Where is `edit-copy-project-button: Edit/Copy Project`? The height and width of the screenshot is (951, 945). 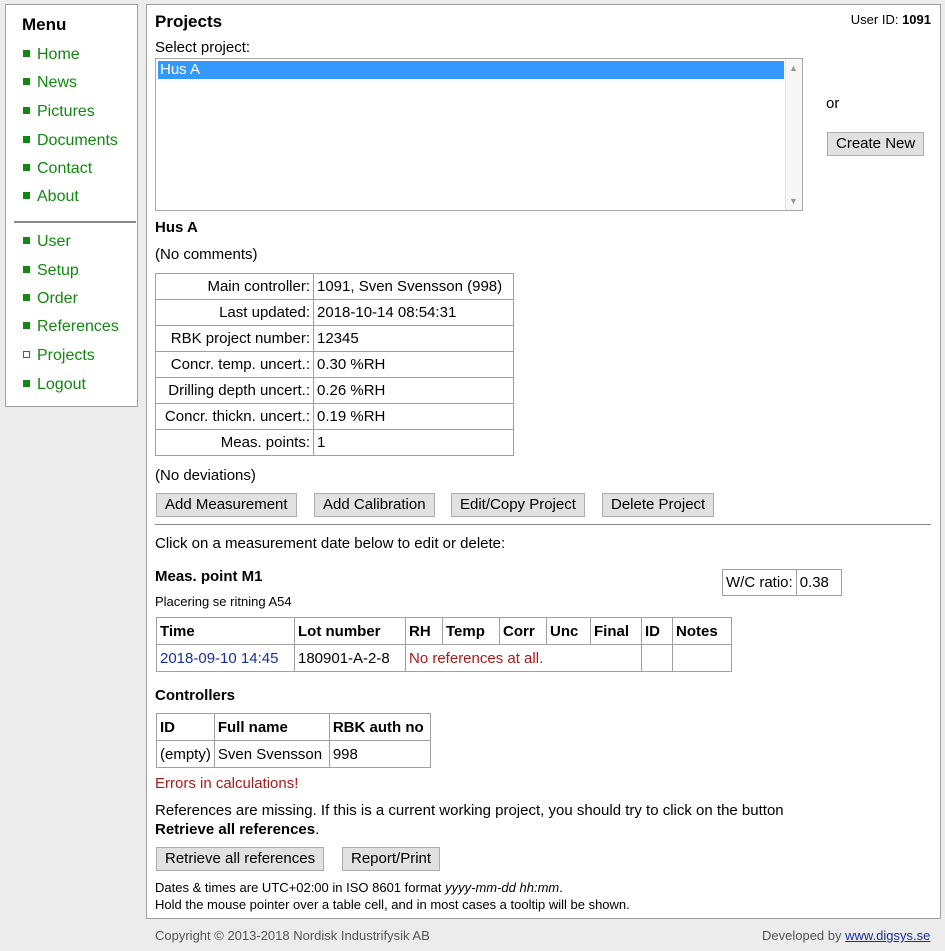 edit-copy-project-button: Edit/Copy Project is located at coordinates (518, 505).